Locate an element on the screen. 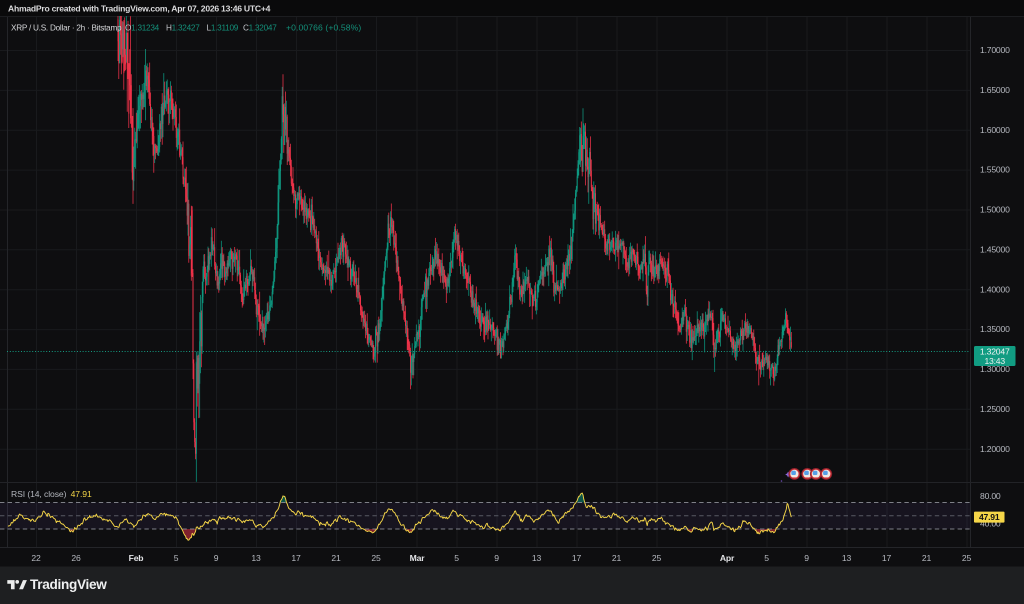  svg-text: 1.45000 is located at coordinates (995, 249).